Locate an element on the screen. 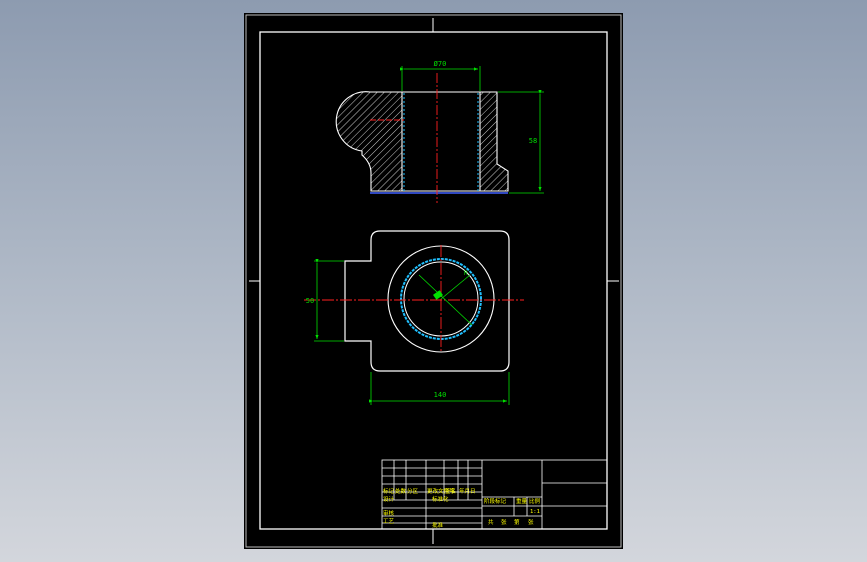  tb-date: 年月日 is located at coordinates (467, 491).